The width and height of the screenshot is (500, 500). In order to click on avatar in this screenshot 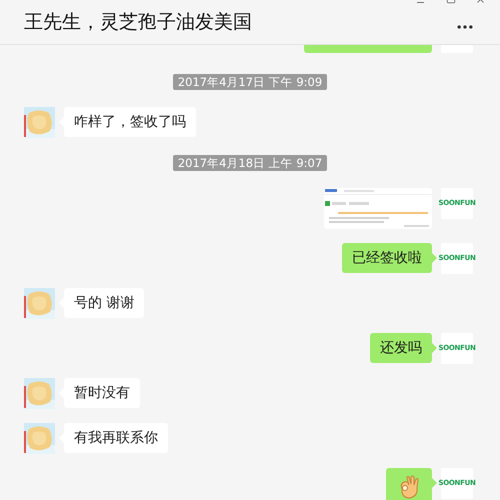, I will do `click(457, 49)`.